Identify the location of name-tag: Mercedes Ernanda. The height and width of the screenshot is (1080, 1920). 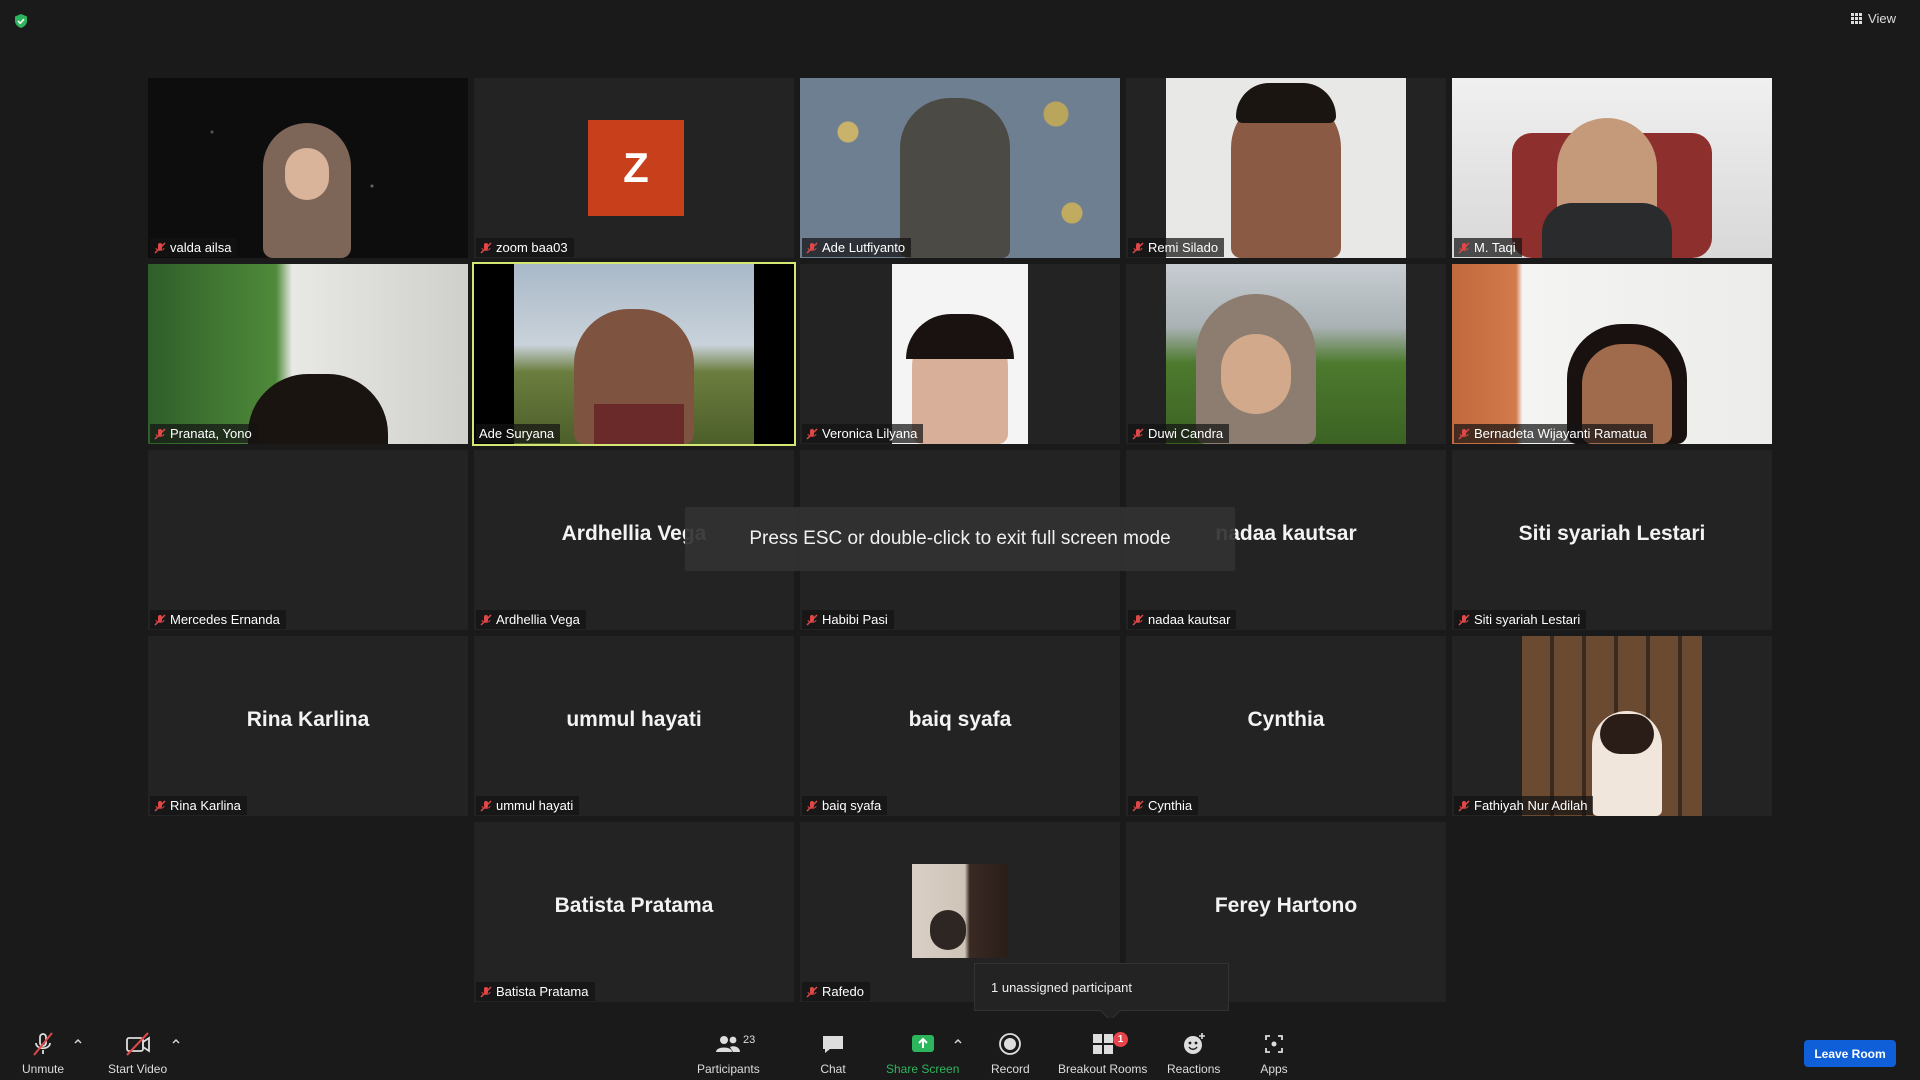
(218, 619).